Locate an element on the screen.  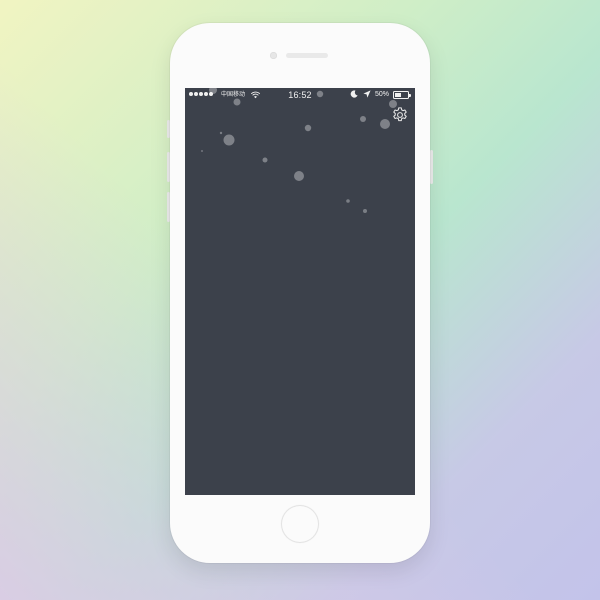
earpiece-speaker is located at coordinates (307, 55).